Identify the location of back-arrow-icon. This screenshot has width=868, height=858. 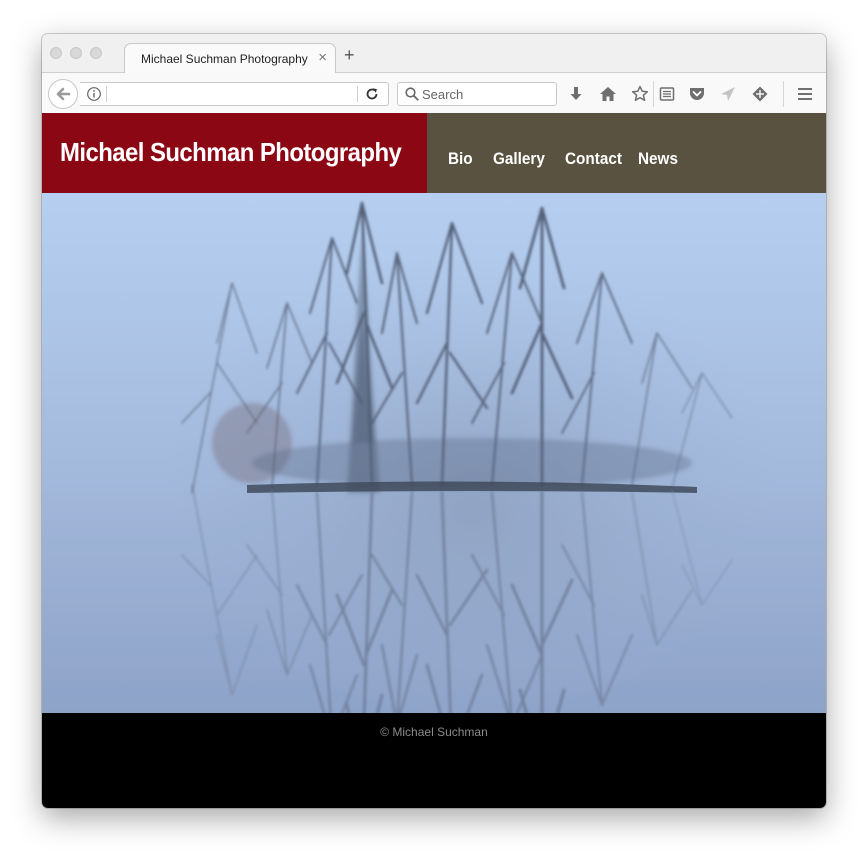
(63, 94).